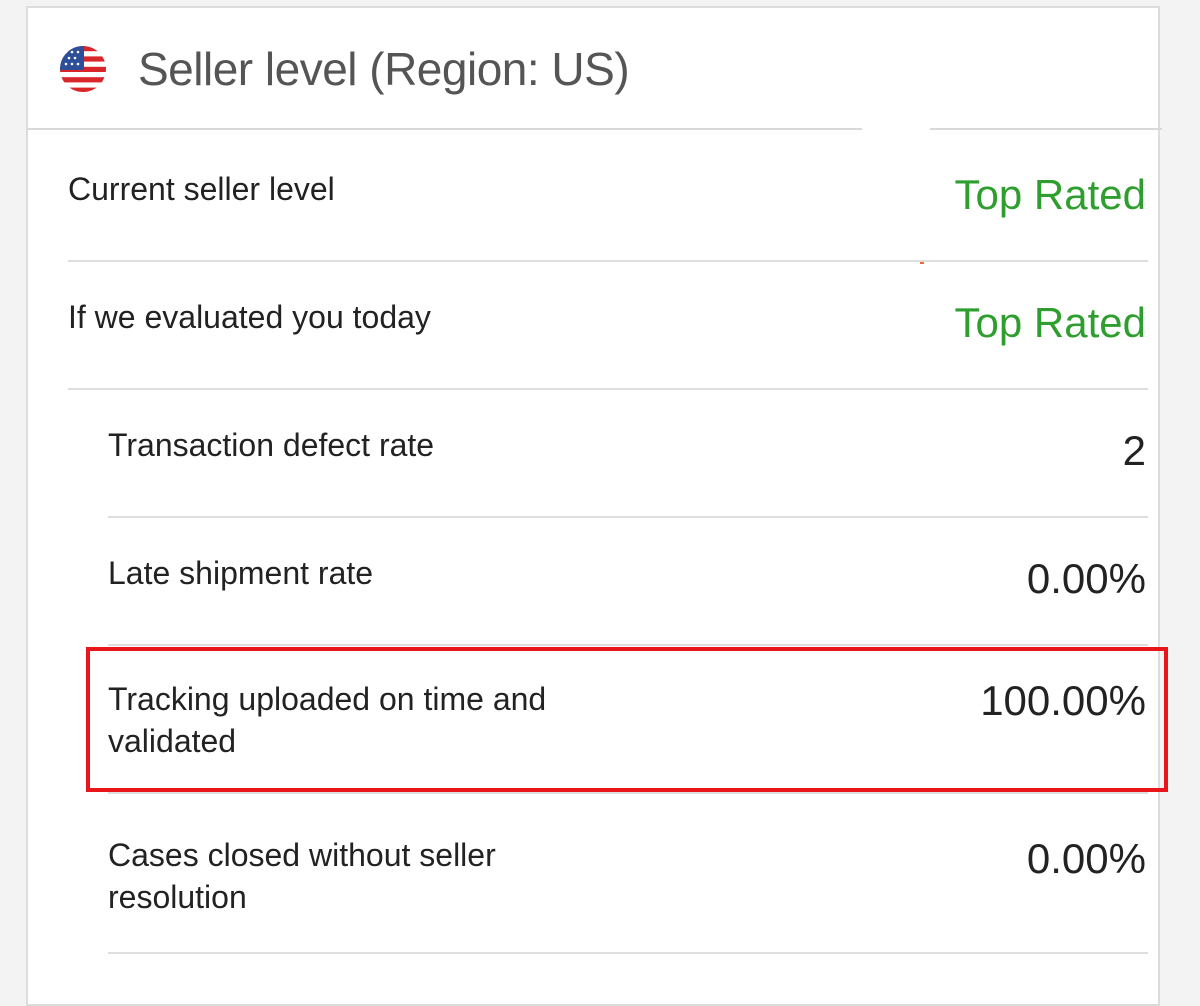  What do you see at coordinates (249, 317) in the screenshot?
I see `row-label: If we evaluated you today` at bounding box center [249, 317].